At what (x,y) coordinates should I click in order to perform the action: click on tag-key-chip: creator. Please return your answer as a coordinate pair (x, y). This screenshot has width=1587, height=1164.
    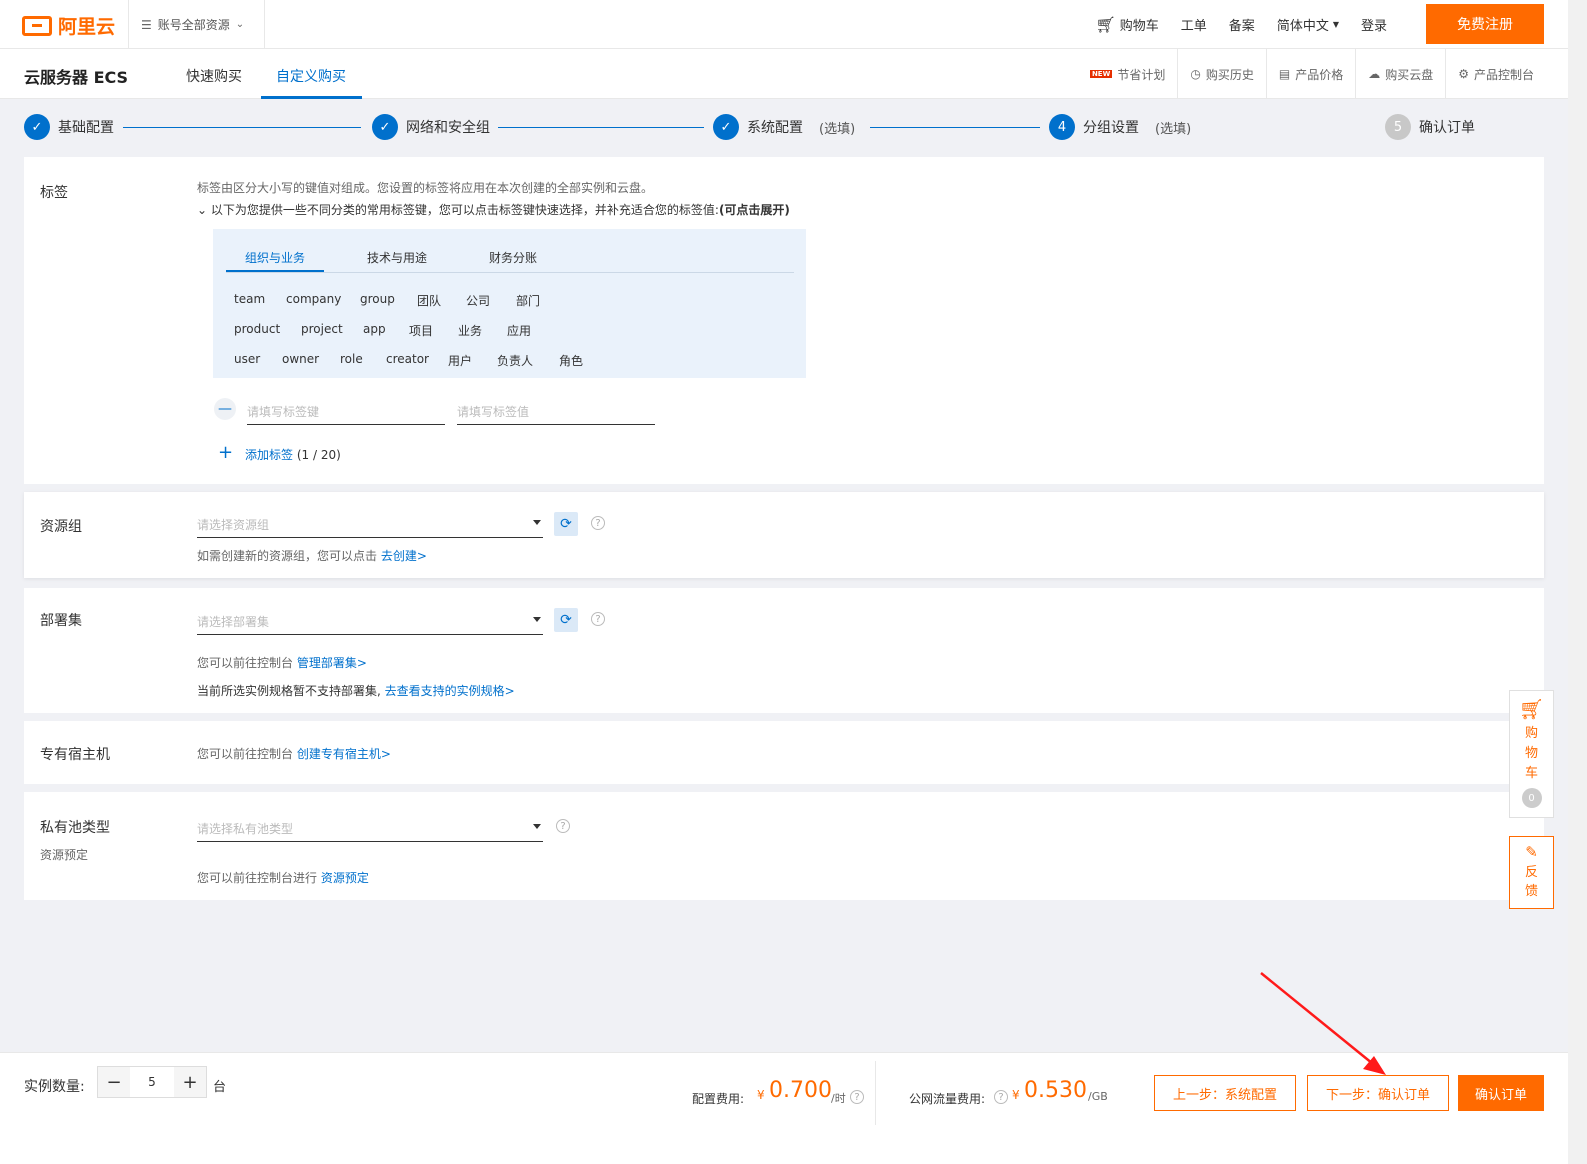
    Looking at the image, I should click on (407, 359).